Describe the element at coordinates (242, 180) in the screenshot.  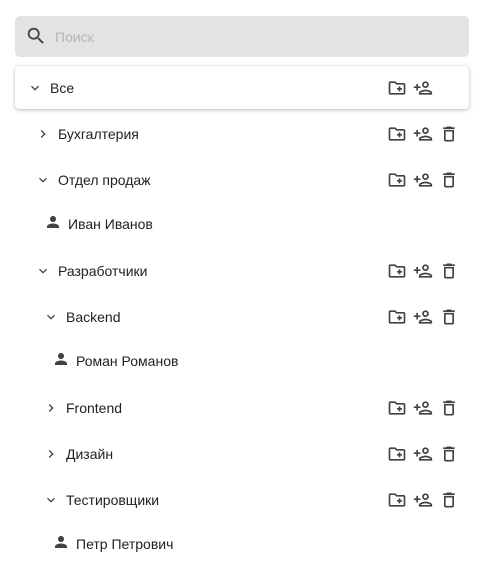
I see `tree-row-group: Отдел продаж` at that location.